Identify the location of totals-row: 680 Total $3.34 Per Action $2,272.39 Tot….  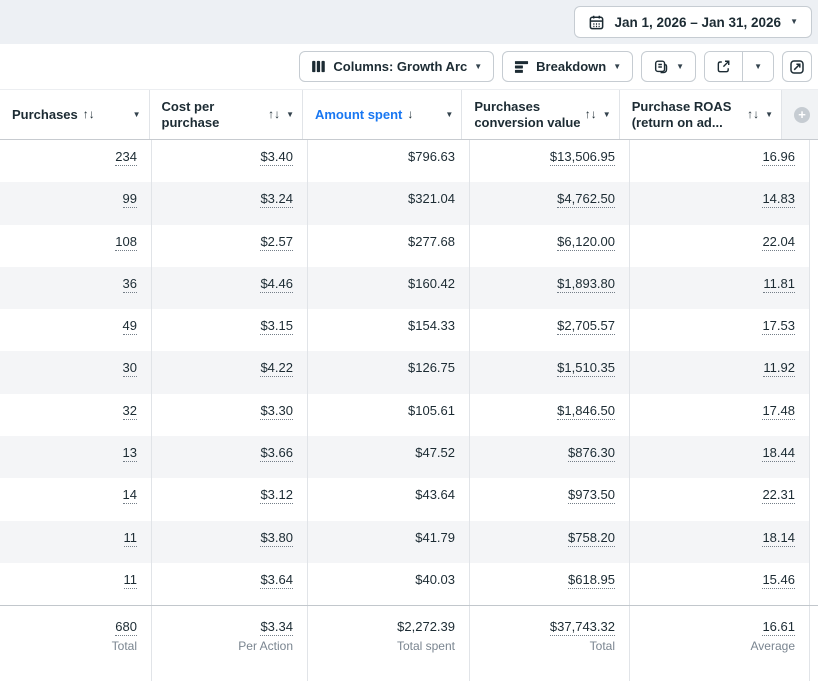
(409, 643).